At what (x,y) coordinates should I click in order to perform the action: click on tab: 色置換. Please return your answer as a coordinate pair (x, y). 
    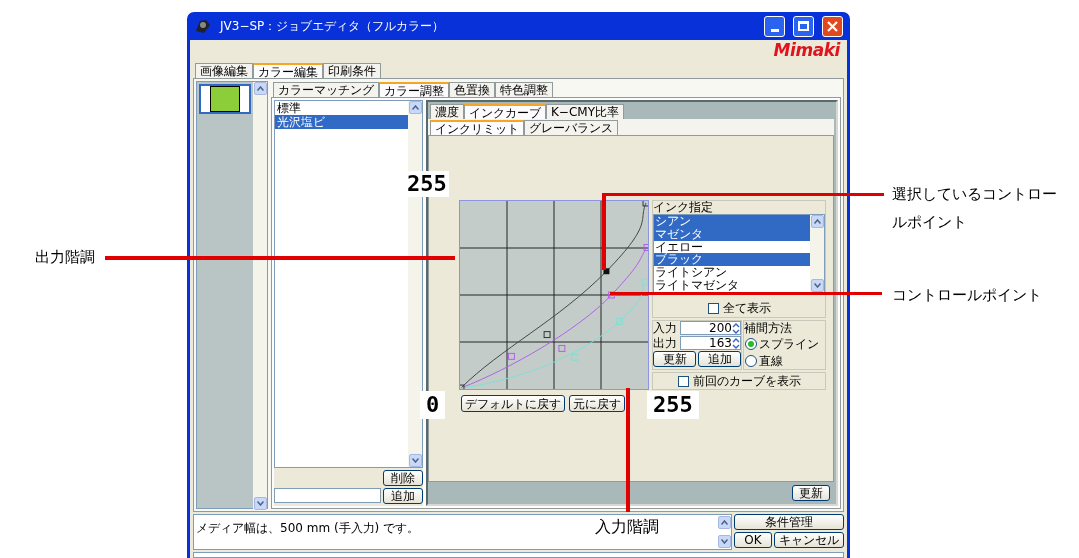
    Looking at the image, I should click on (472, 89).